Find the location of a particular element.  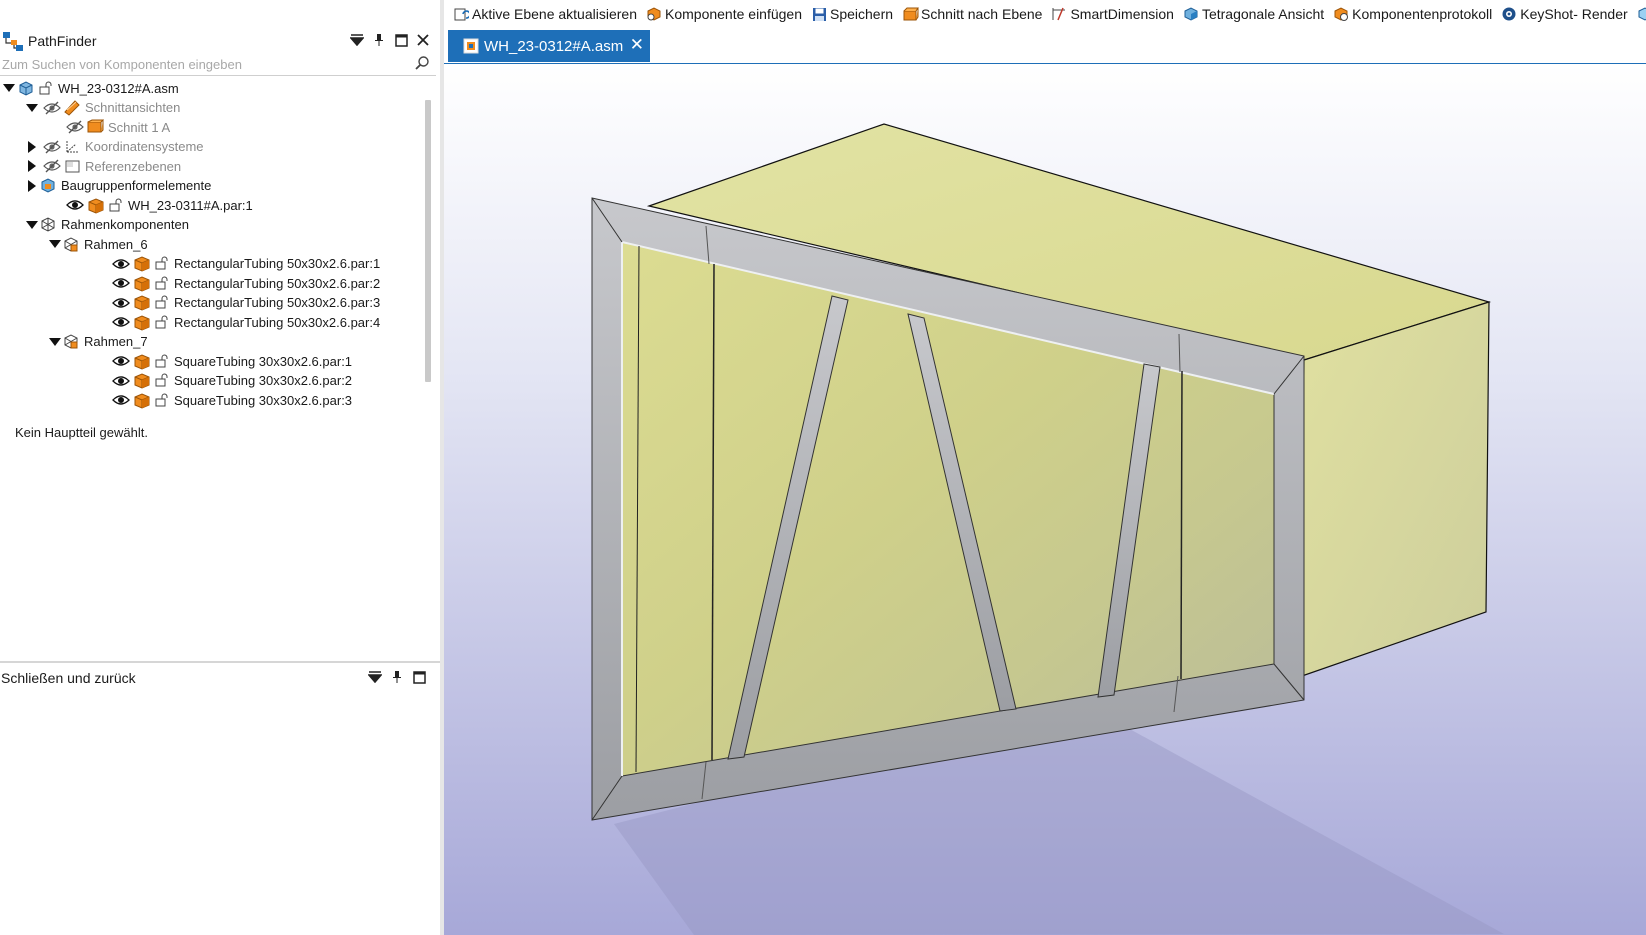

status-text: Kein Hauptteil gewählt. is located at coordinates (81, 432).